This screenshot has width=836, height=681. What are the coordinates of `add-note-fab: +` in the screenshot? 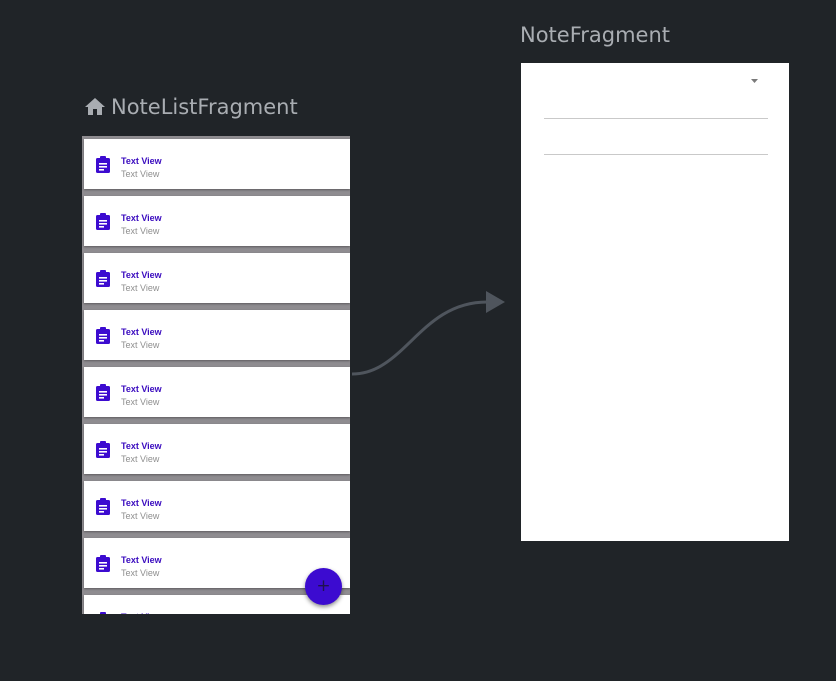 It's located at (323, 586).